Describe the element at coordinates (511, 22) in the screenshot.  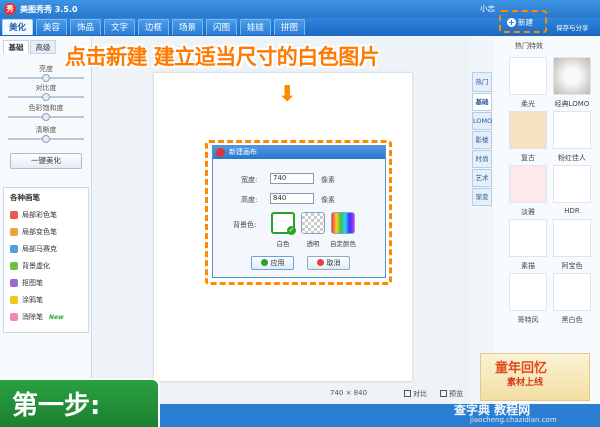
I see `plus-icon: +` at that location.